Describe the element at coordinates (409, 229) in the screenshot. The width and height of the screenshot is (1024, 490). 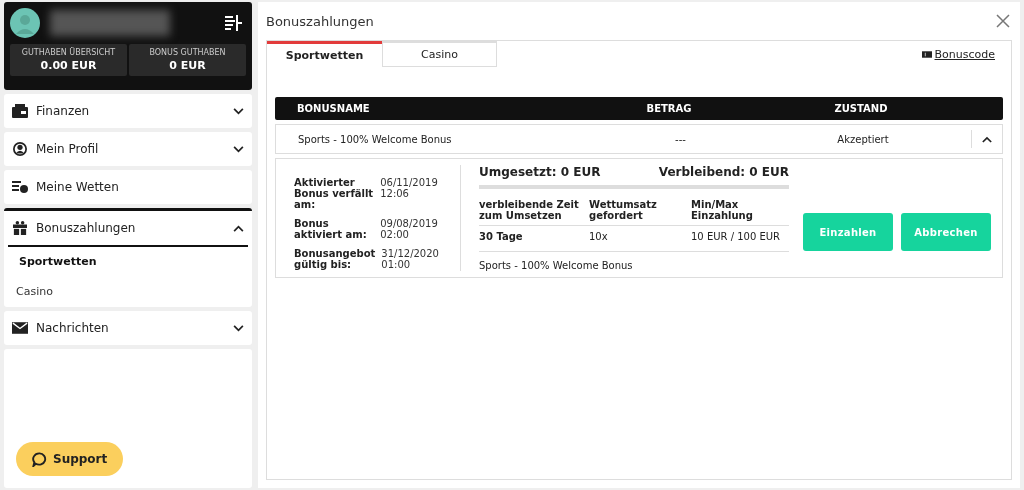
I see `date-value: 09/08/2019 02:00` at that location.